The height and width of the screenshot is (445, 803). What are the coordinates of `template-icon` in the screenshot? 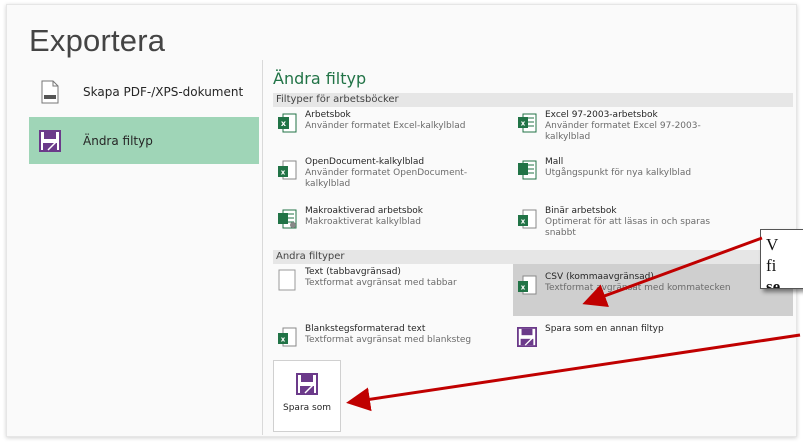 It's located at (527, 170).